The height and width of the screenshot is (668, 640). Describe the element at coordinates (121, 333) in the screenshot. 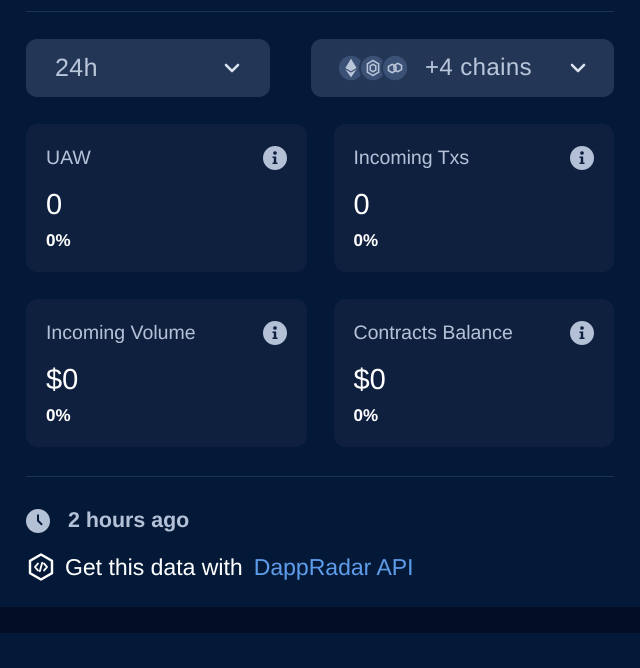

I see `stat-title: Incoming Volume` at that location.